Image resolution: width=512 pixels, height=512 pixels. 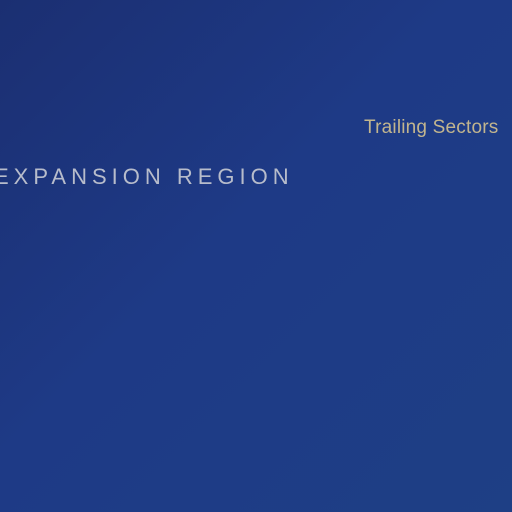 I want to click on trailing-sectors-label: Trailing Sectors, so click(x=431, y=127).